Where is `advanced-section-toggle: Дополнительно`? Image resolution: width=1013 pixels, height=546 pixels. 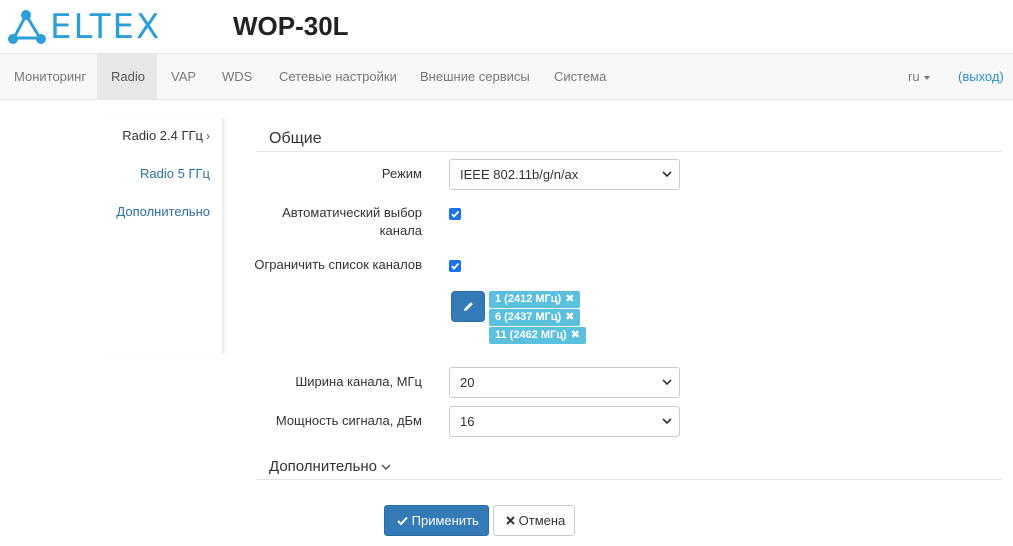 advanced-section-toggle: Дополнительно is located at coordinates (330, 466).